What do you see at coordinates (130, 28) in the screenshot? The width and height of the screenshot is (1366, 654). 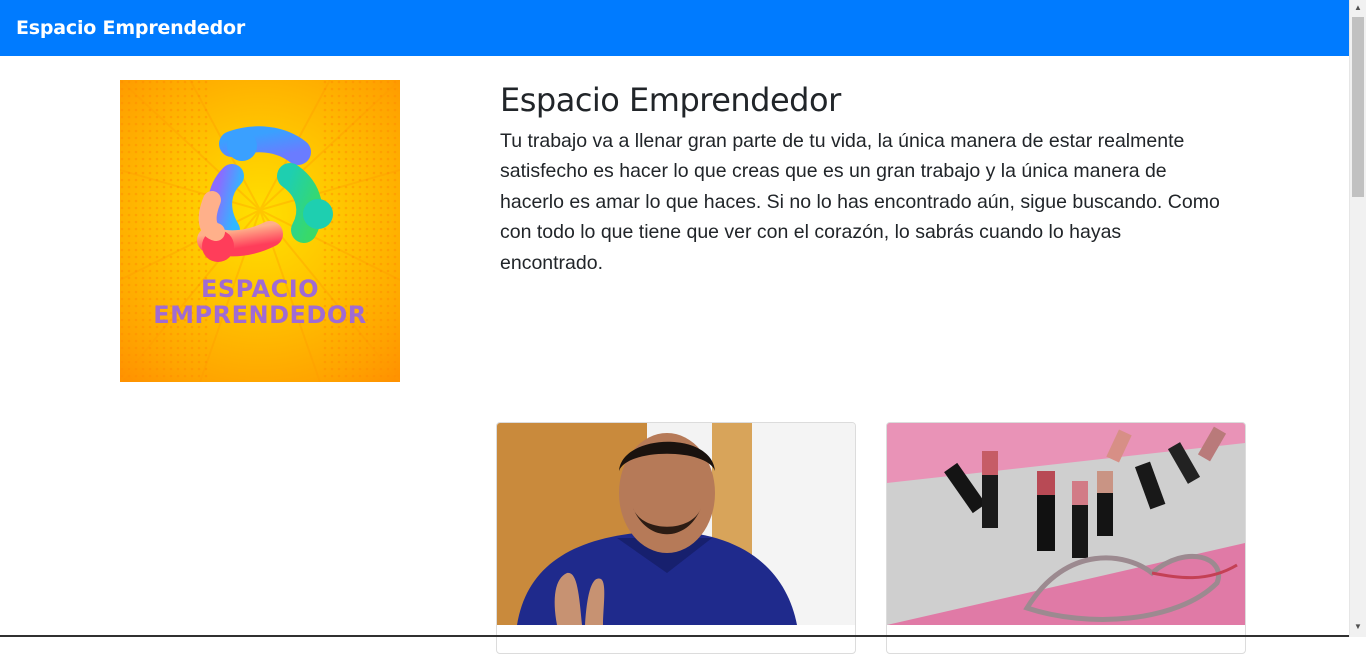 I see `navbar-brand: Espacio Emprendedor` at bounding box center [130, 28].